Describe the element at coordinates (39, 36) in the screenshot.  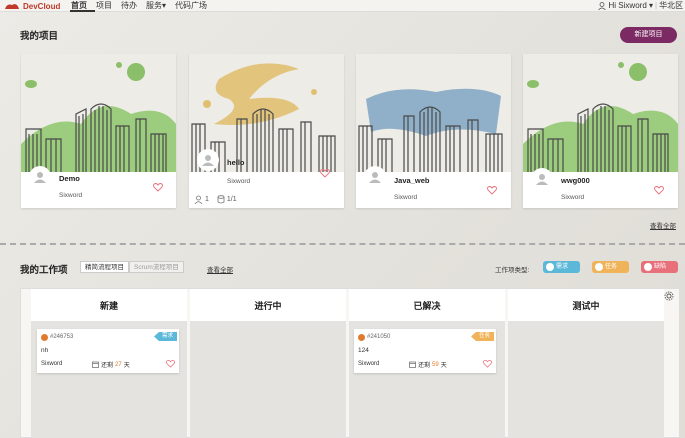
I see `projects-title: 我的项目` at that location.